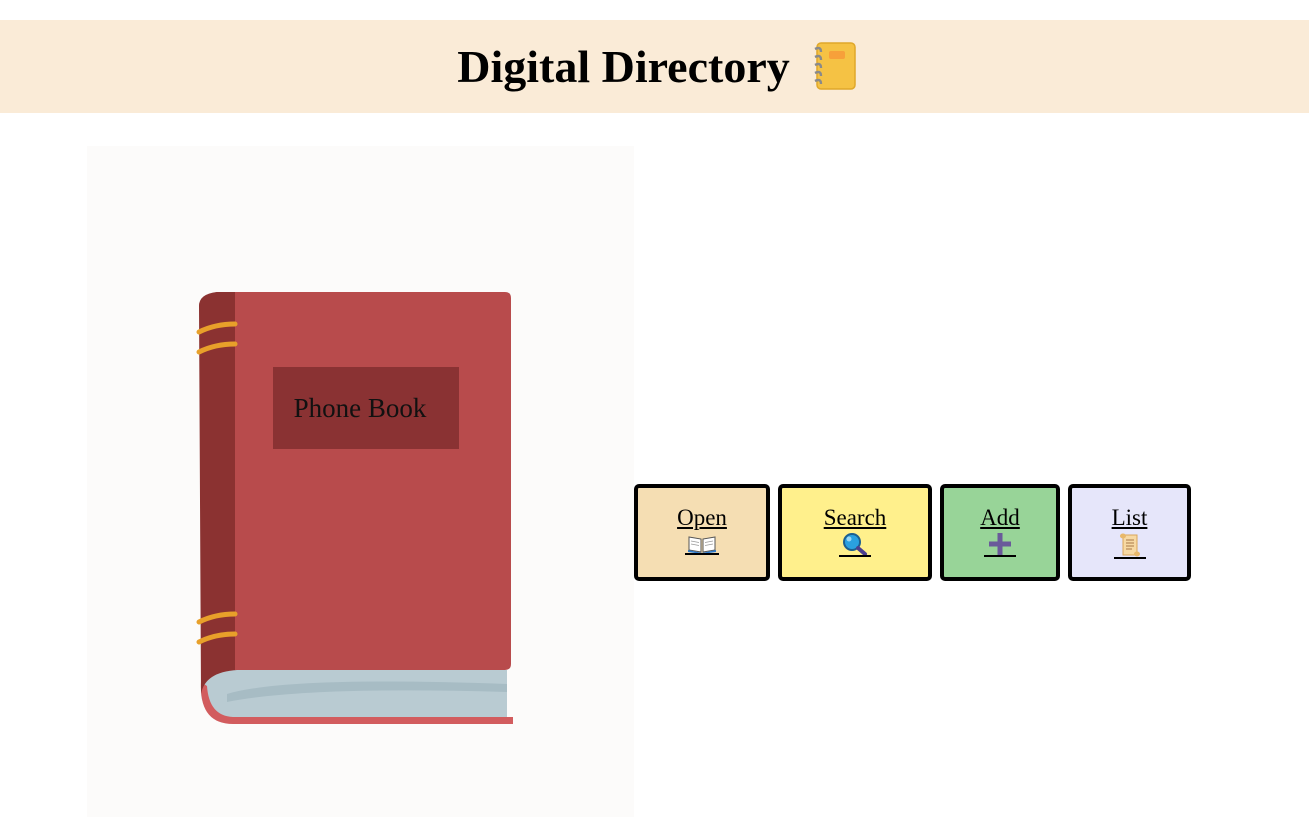 The height and width of the screenshot is (817, 1309). I want to click on cover-text: Phone Book, so click(360, 408).